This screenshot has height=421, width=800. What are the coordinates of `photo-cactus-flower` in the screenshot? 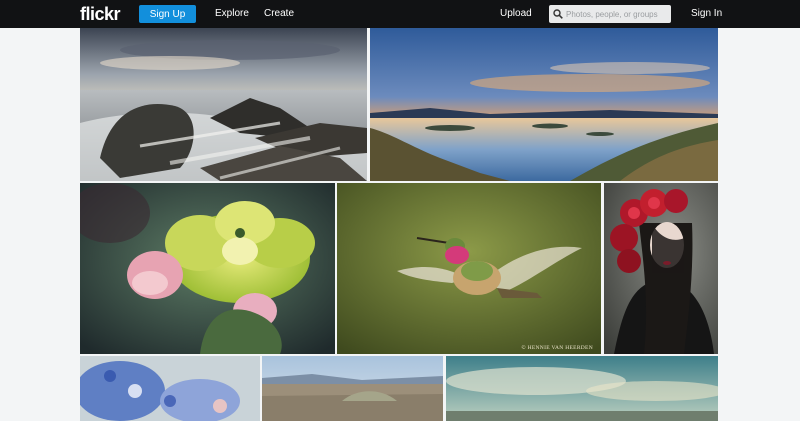 It's located at (207, 268).